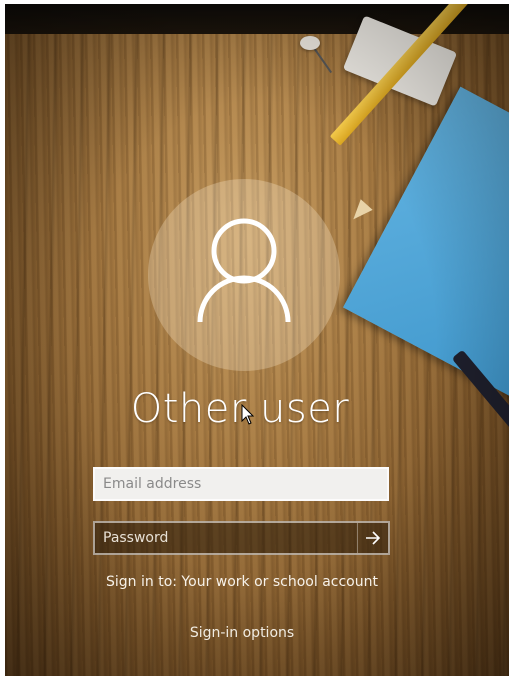  What do you see at coordinates (242, 582) in the screenshot?
I see `sign-in-target-text: Sign in to: Your work or school account` at bounding box center [242, 582].